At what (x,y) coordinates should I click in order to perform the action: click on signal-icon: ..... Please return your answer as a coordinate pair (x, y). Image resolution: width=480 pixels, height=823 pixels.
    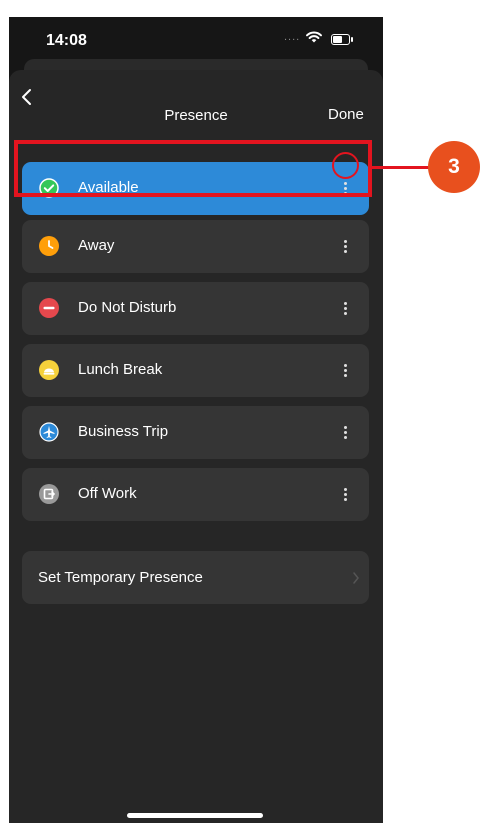
    Looking at the image, I should click on (292, 37).